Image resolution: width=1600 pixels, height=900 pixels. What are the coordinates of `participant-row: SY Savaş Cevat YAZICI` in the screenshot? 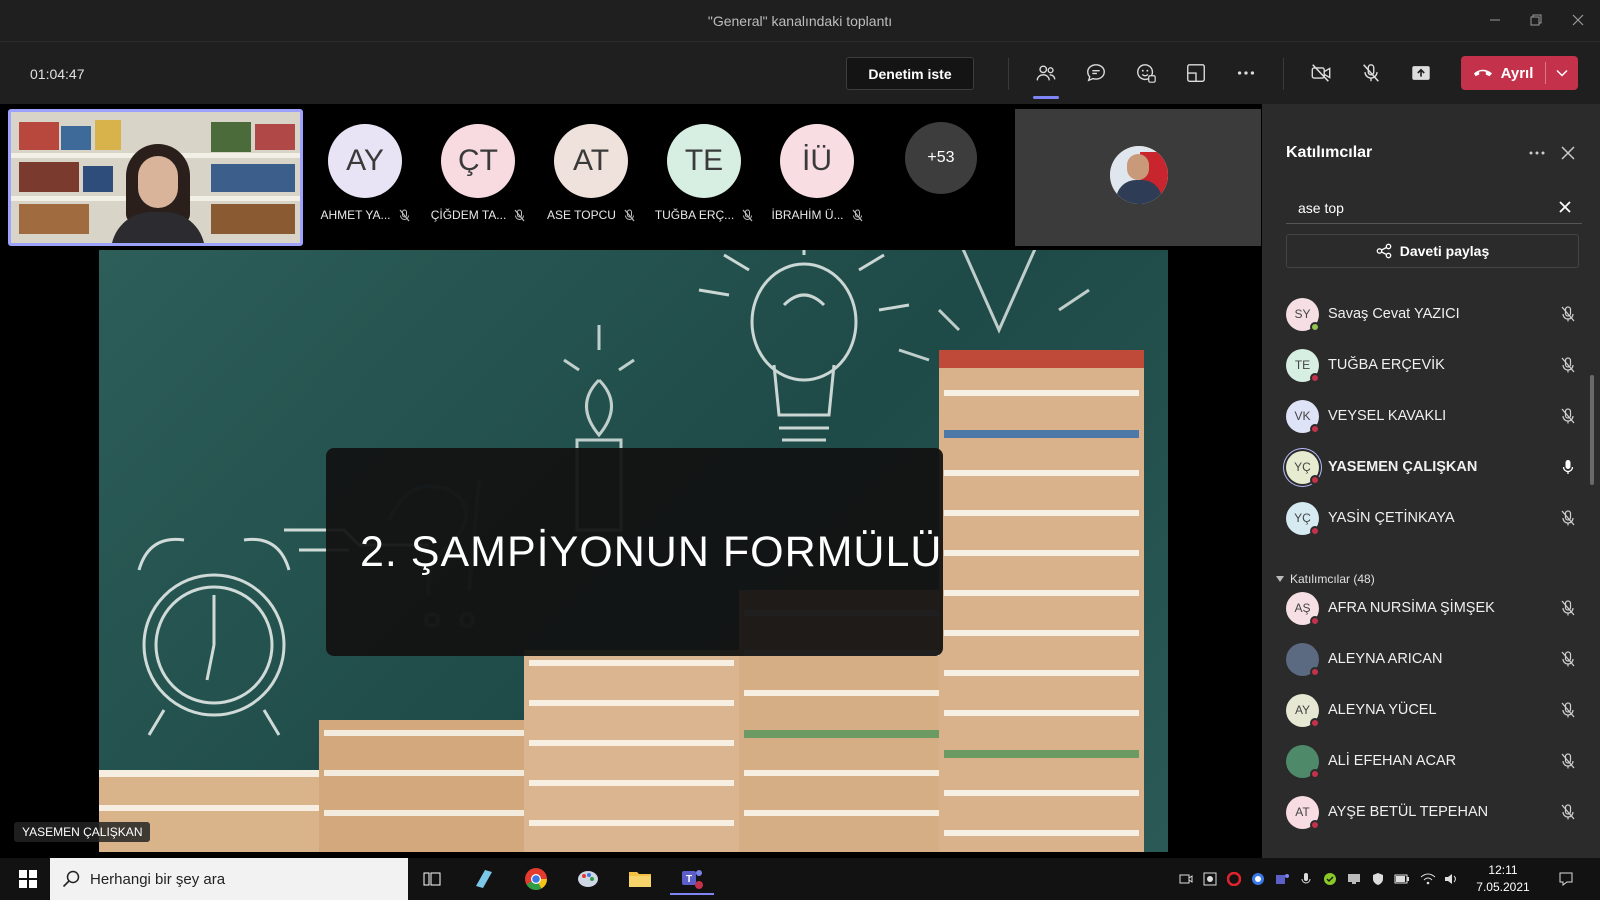 It's located at (1432, 314).